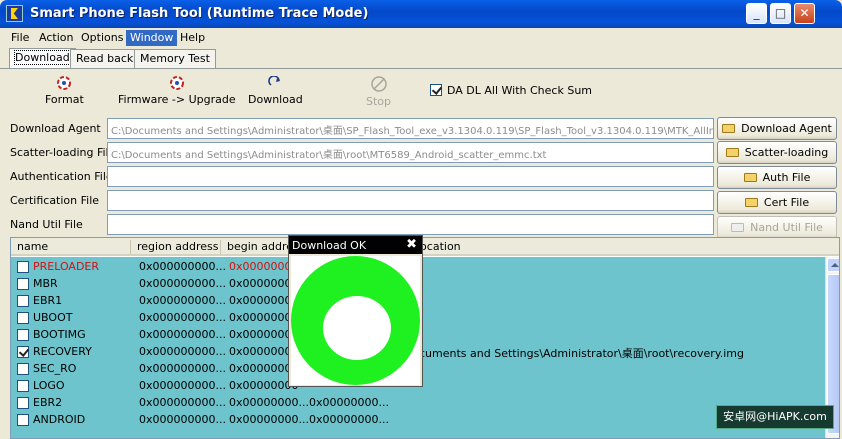 This screenshot has width=842, height=439. What do you see at coordinates (14, 13) in the screenshot?
I see `flash-tool-app-icon` at bounding box center [14, 13].